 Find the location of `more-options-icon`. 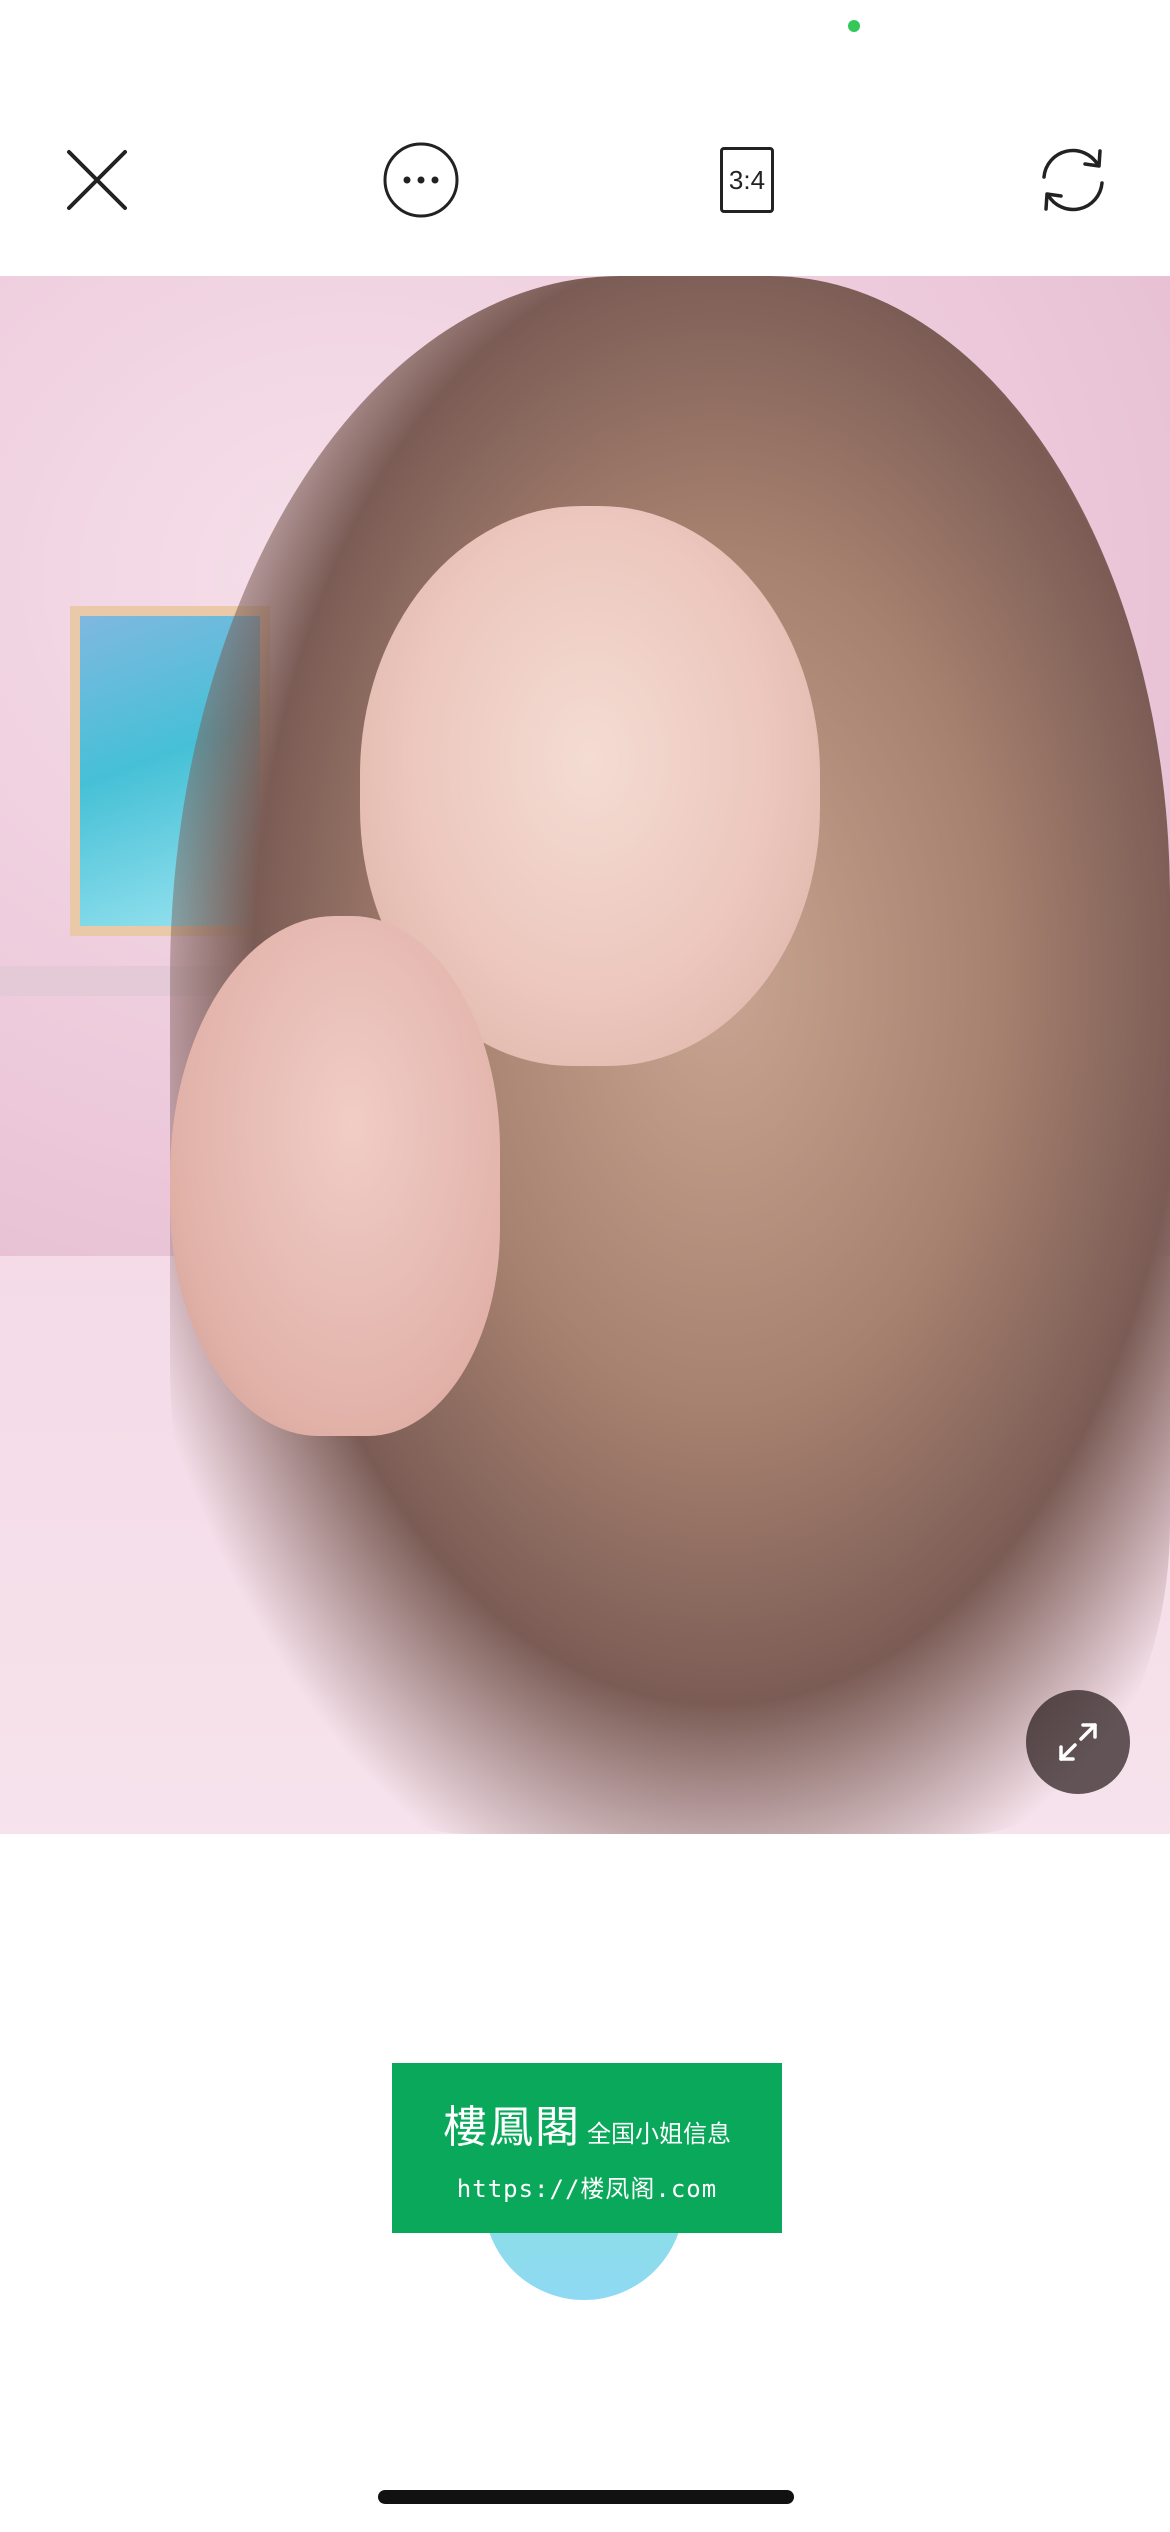

more-options-icon is located at coordinates (421, 180).